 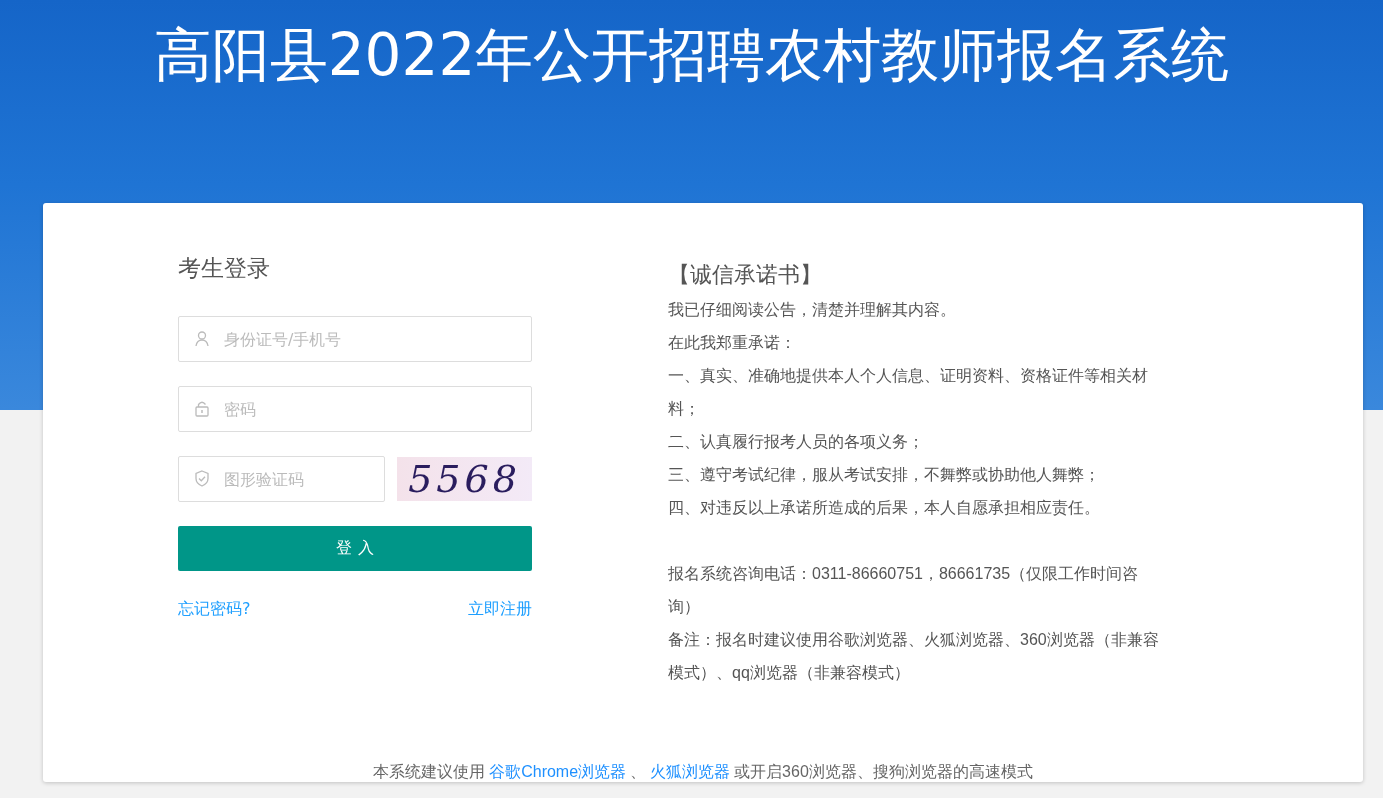 What do you see at coordinates (202, 338) in the screenshot?
I see `user-icon` at bounding box center [202, 338].